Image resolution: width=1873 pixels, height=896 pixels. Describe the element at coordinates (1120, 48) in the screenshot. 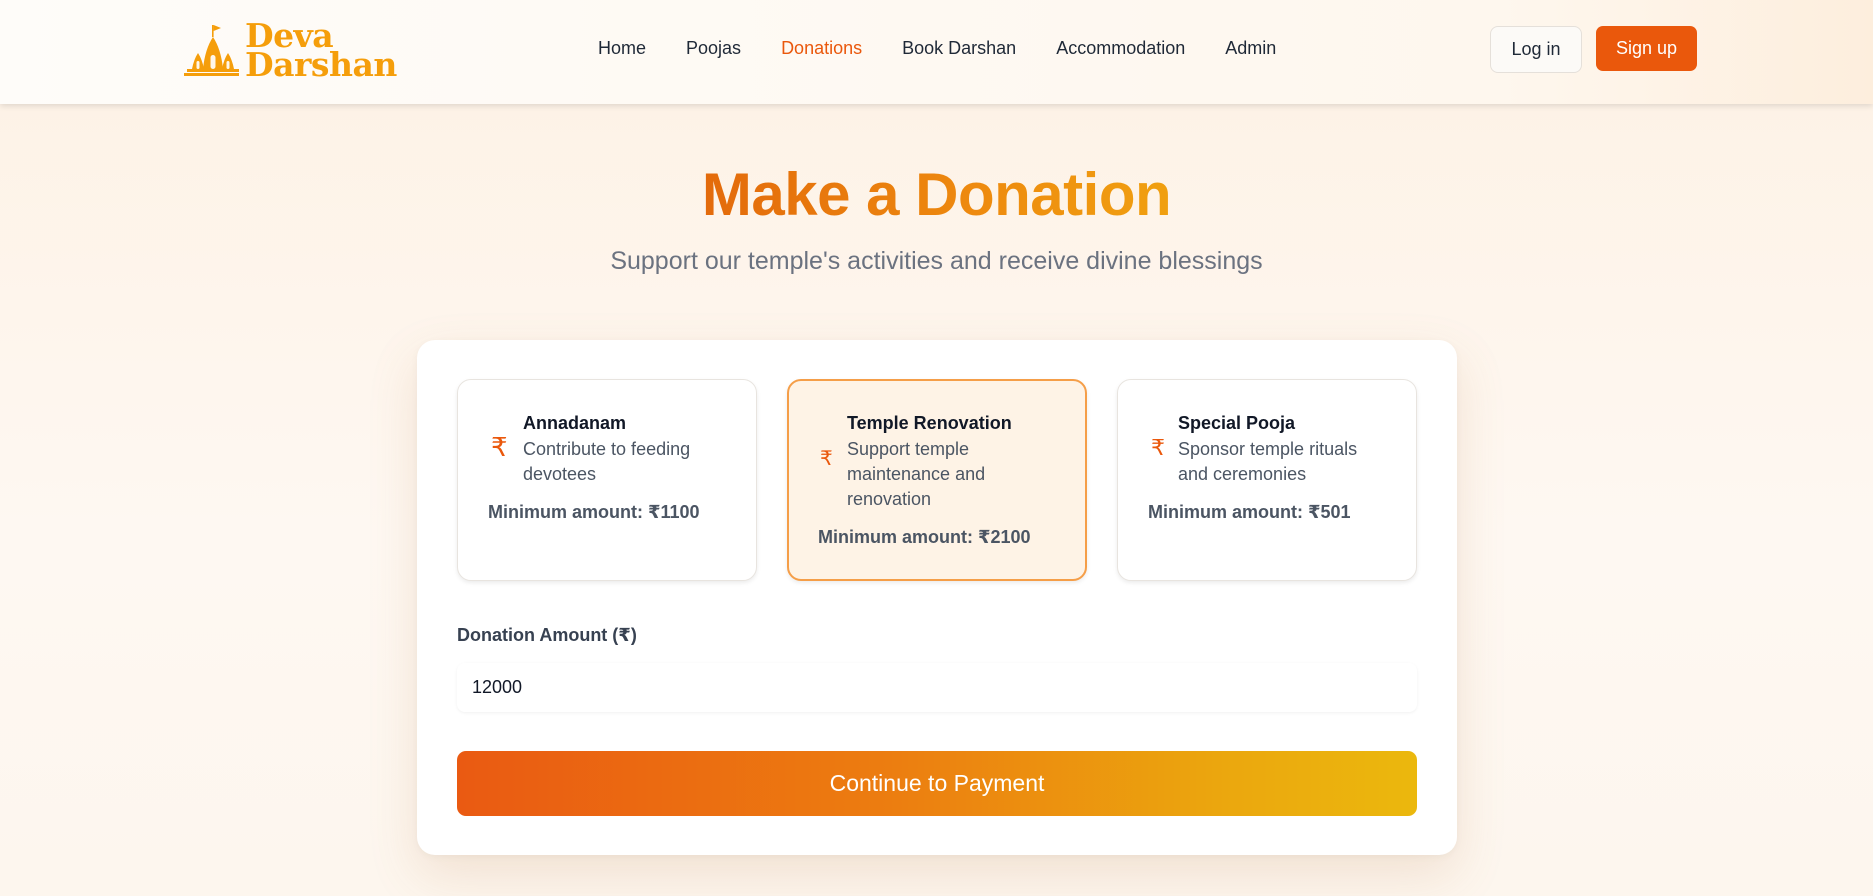

I see `nav-accommodation: Accommodation` at that location.